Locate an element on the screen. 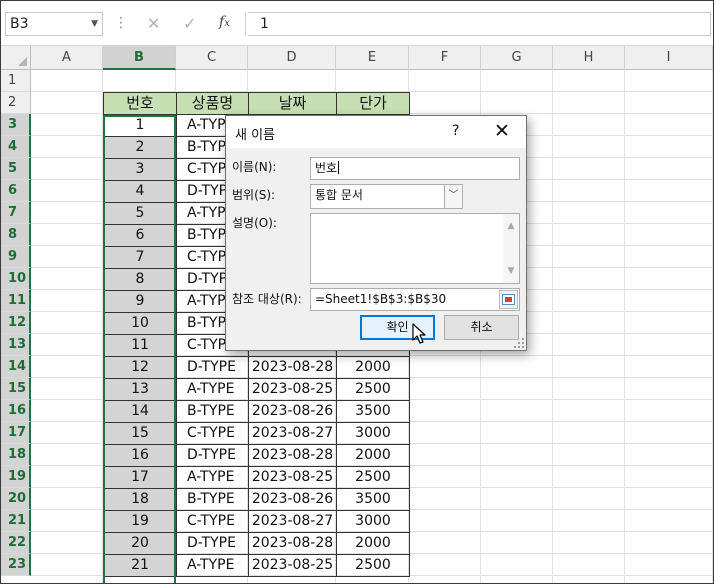 The width and height of the screenshot is (714, 584). table-cell: 6 is located at coordinates (140, 236).